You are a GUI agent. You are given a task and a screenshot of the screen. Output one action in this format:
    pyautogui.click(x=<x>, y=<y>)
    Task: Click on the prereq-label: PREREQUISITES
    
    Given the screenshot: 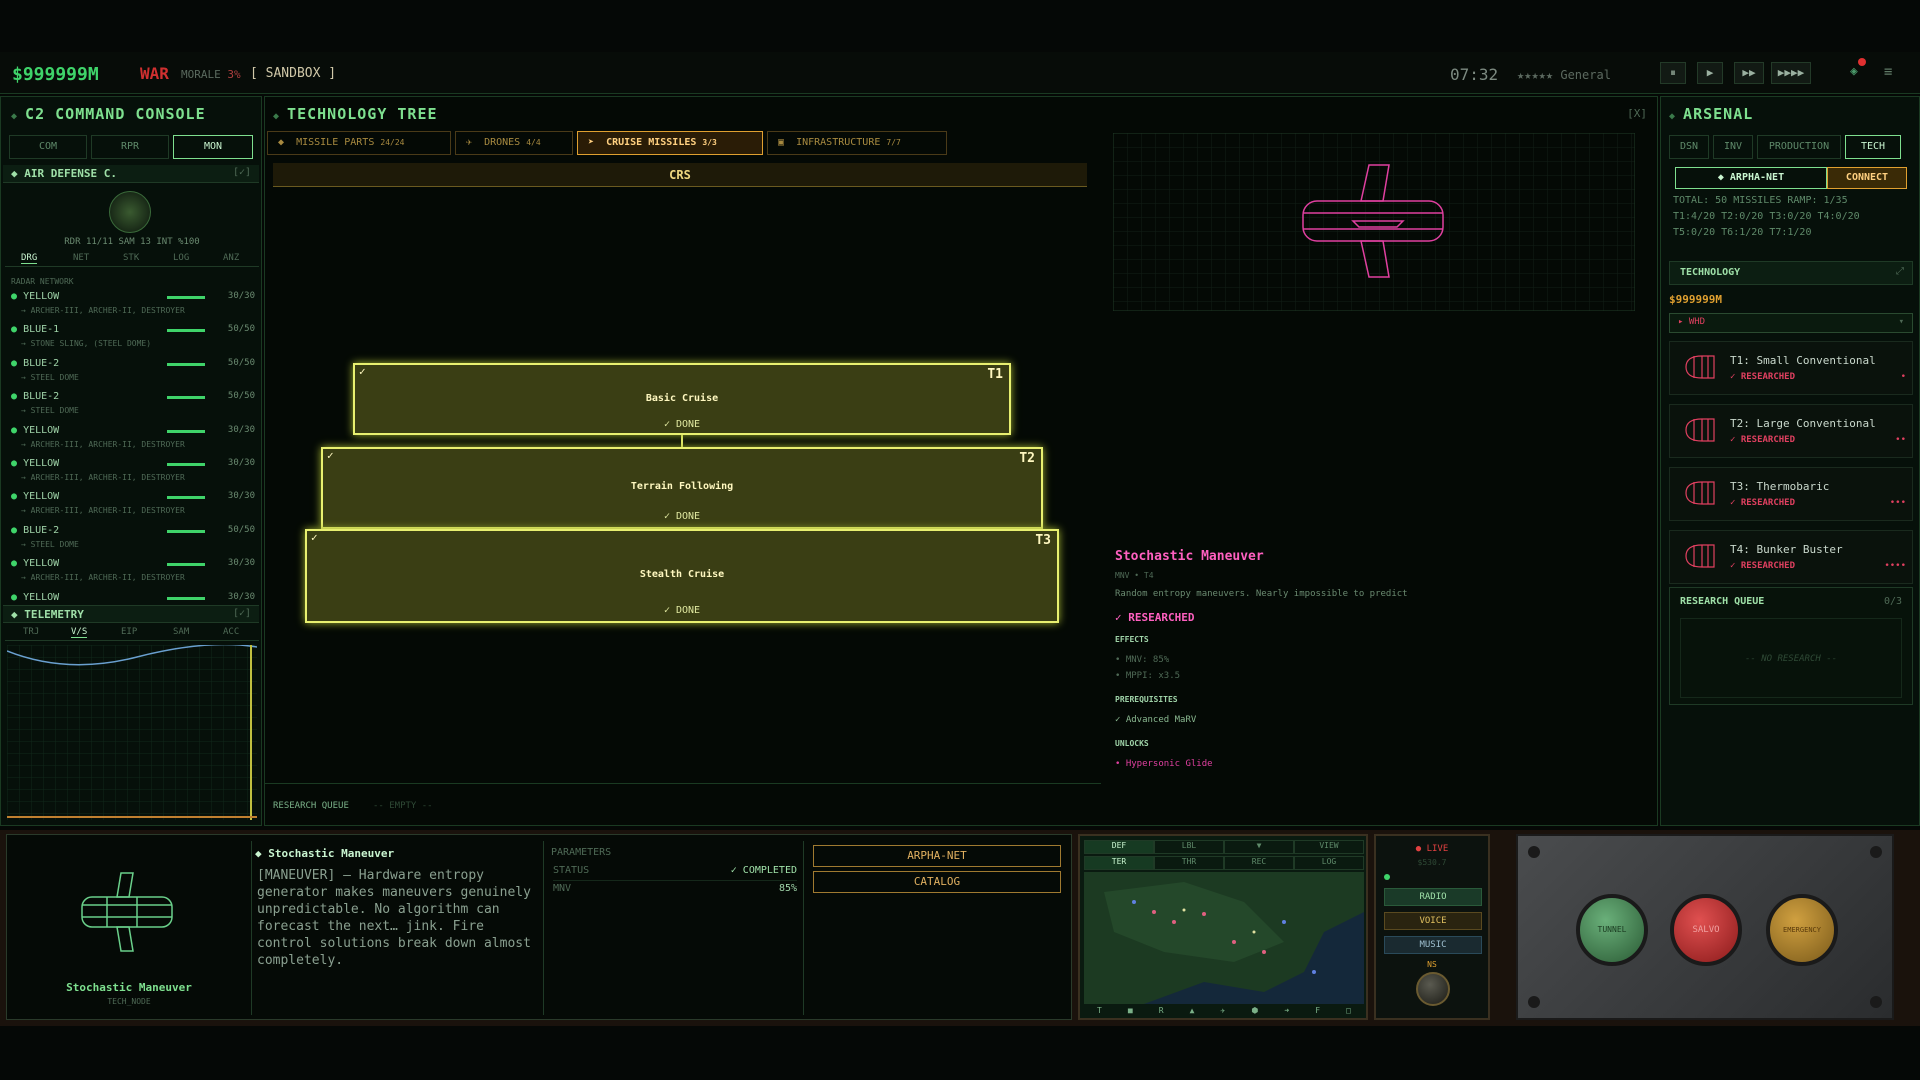 What is the action you would take?
    pyautogui.click(x=1146, y=699)
    